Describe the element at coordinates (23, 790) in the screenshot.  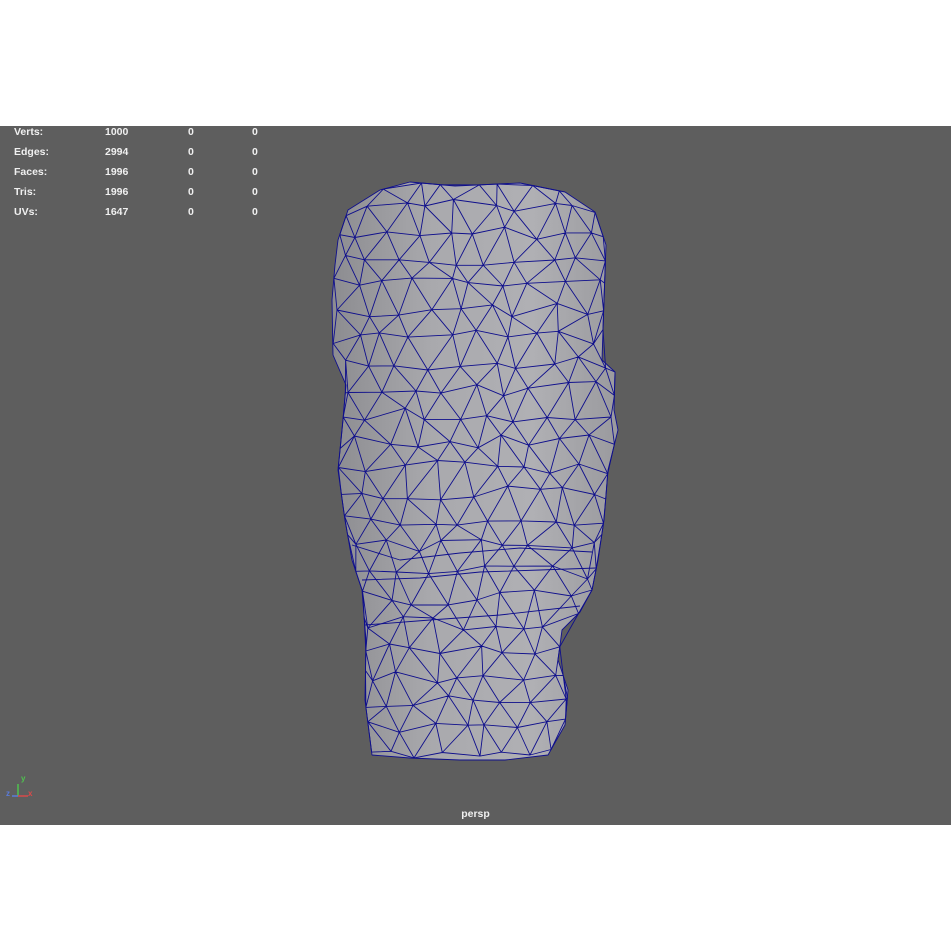
I see `axis-gizmo: y z x` at that location.